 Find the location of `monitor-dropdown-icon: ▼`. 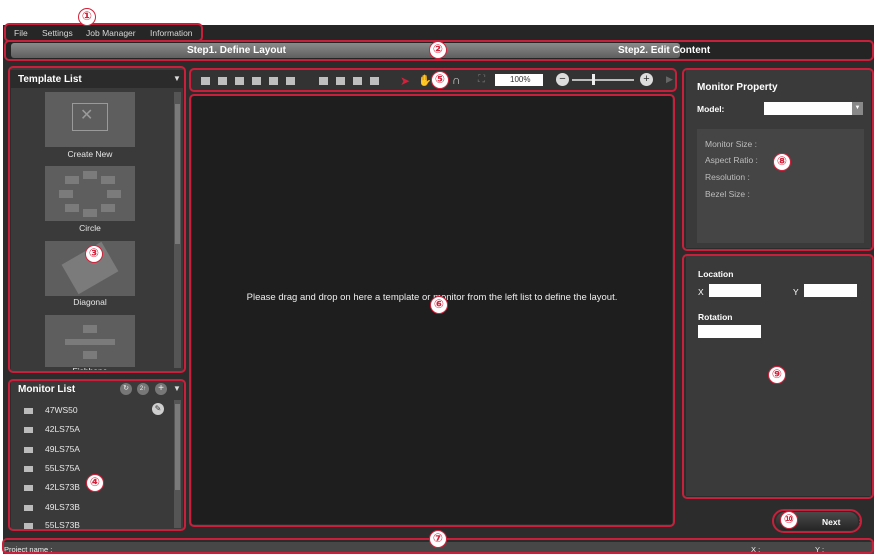

monitor-dropdown-icon: ▼ is located at coordinates (177, 388).